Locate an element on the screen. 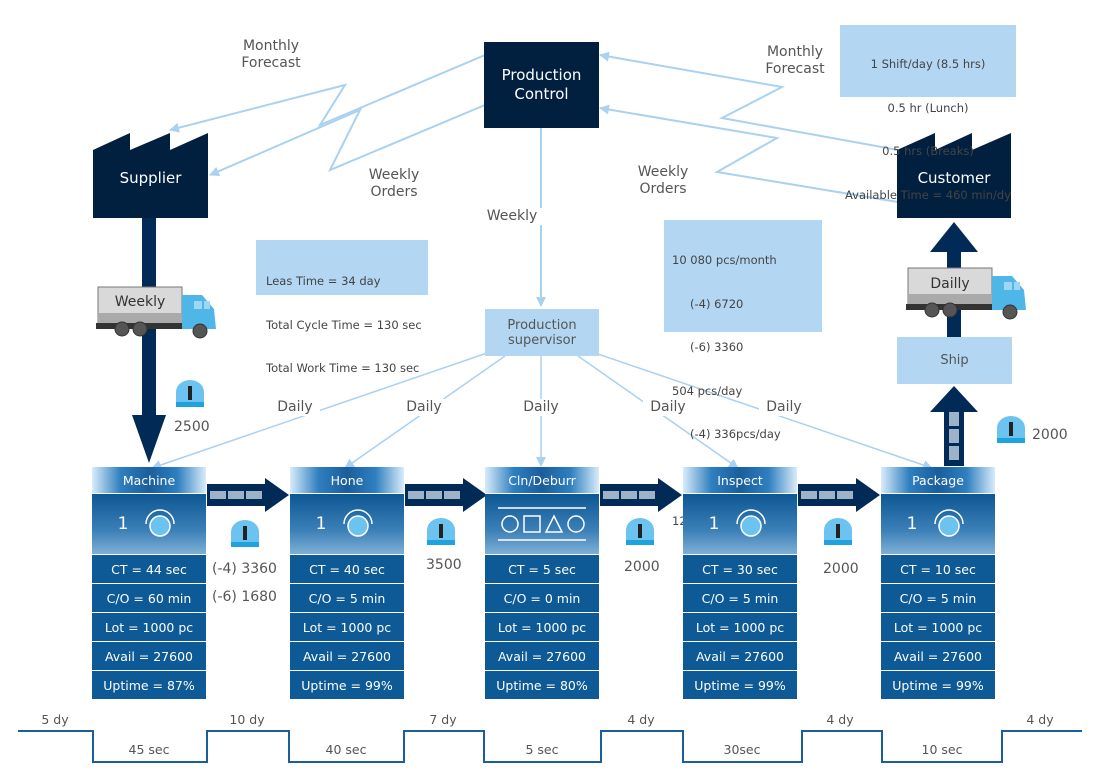  summary-line: Leas Time = 34 day is located at coordinates (323, 281).